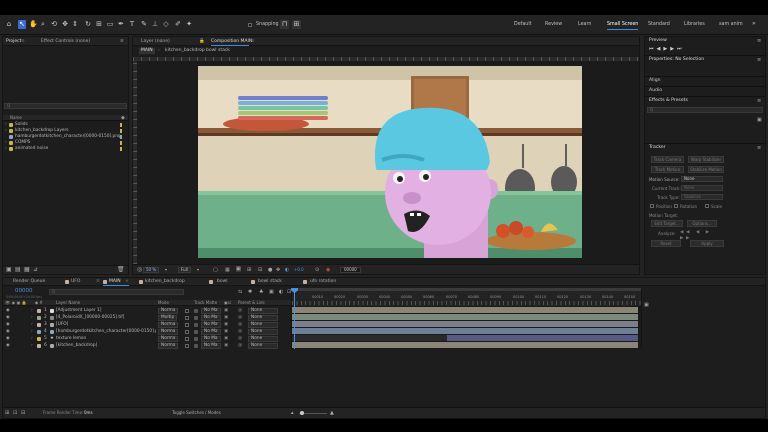 The image size is (768, 432). Describe the element at coordinates (71, 338) in the screenshot. I see `layer-name: texture lemon` at that location.